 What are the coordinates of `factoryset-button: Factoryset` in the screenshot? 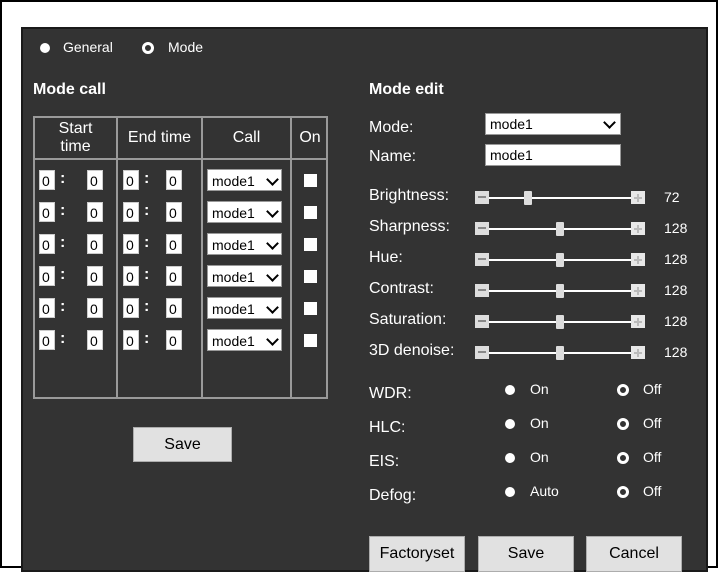 It's located at (417, 554).